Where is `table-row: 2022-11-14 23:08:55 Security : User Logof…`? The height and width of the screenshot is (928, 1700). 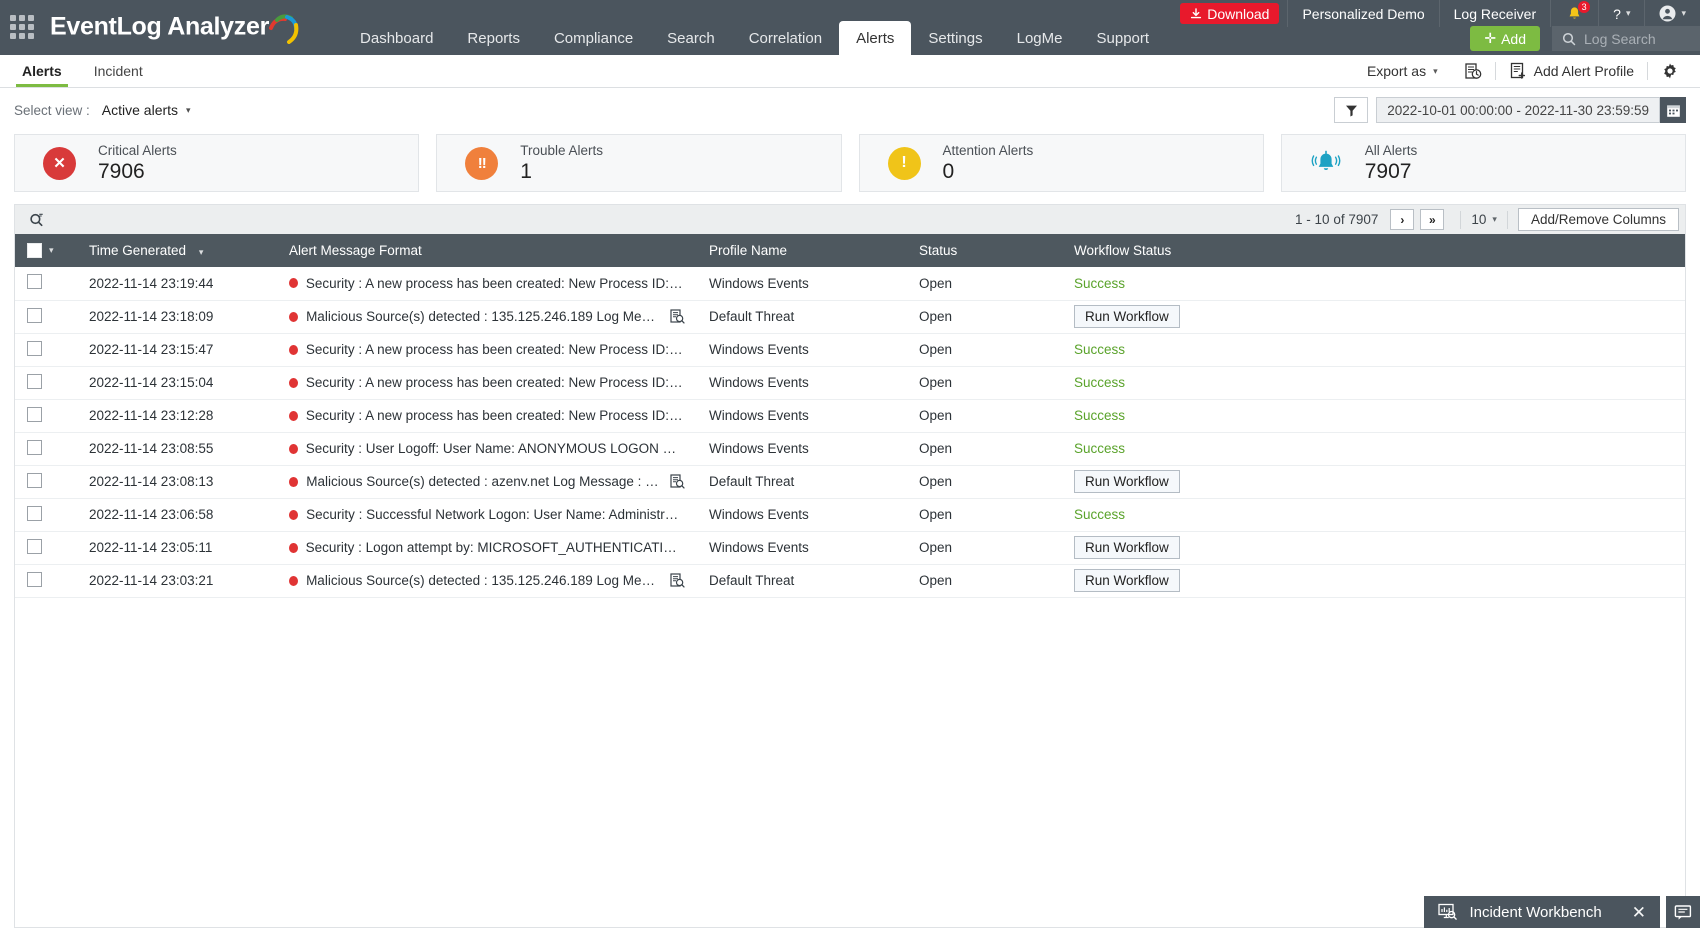 table-row: 2022-11-14 23:08:55 Security : User Logof… is located at coordinates (850, 449).